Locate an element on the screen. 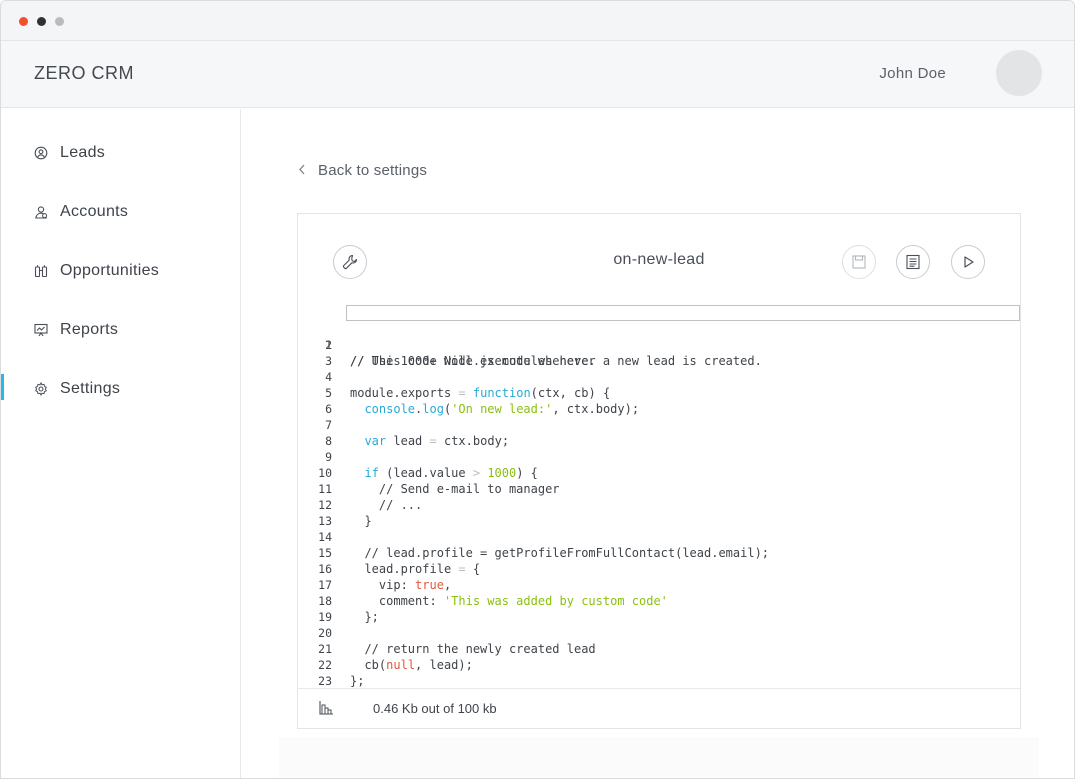 This screenshot has height=779, width=1075. back-link-label: Back to settings is located at coordinates (373, 170).